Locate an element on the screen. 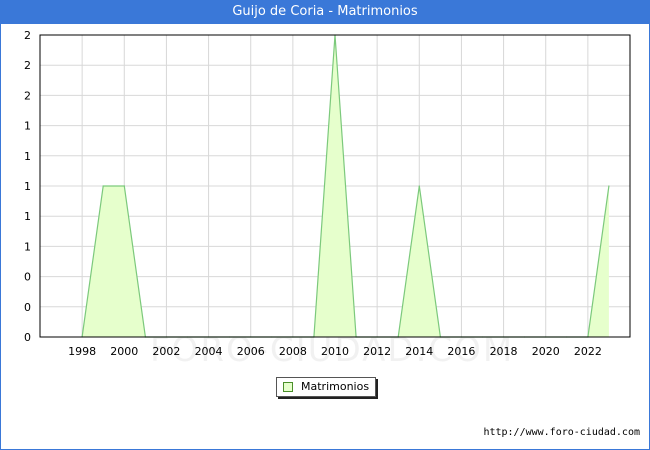 This screenshot has width=650, height=450. x-tick-label: 2020 is located at coordinates (546, 351).